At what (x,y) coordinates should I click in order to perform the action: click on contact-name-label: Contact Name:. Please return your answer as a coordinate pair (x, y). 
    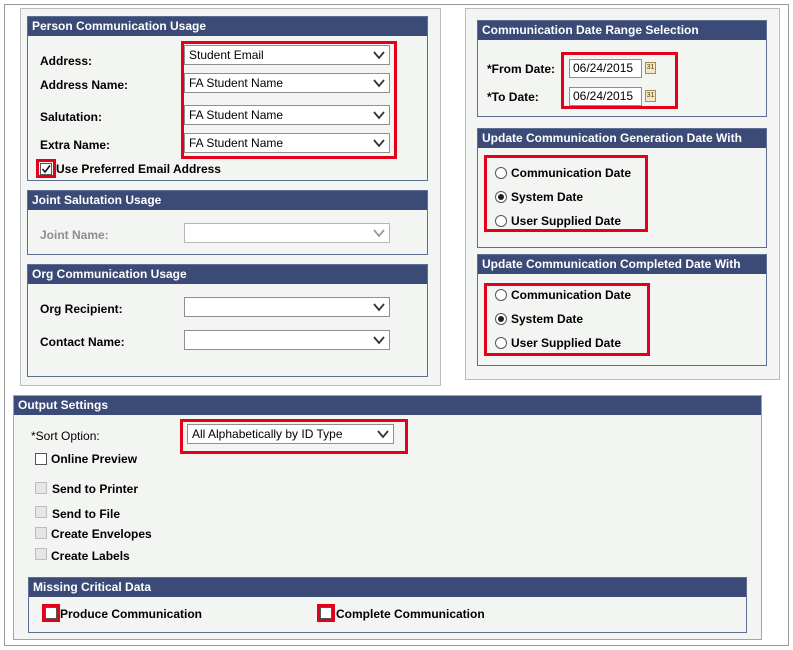
    Looking at the image, I should click on (82, 342).